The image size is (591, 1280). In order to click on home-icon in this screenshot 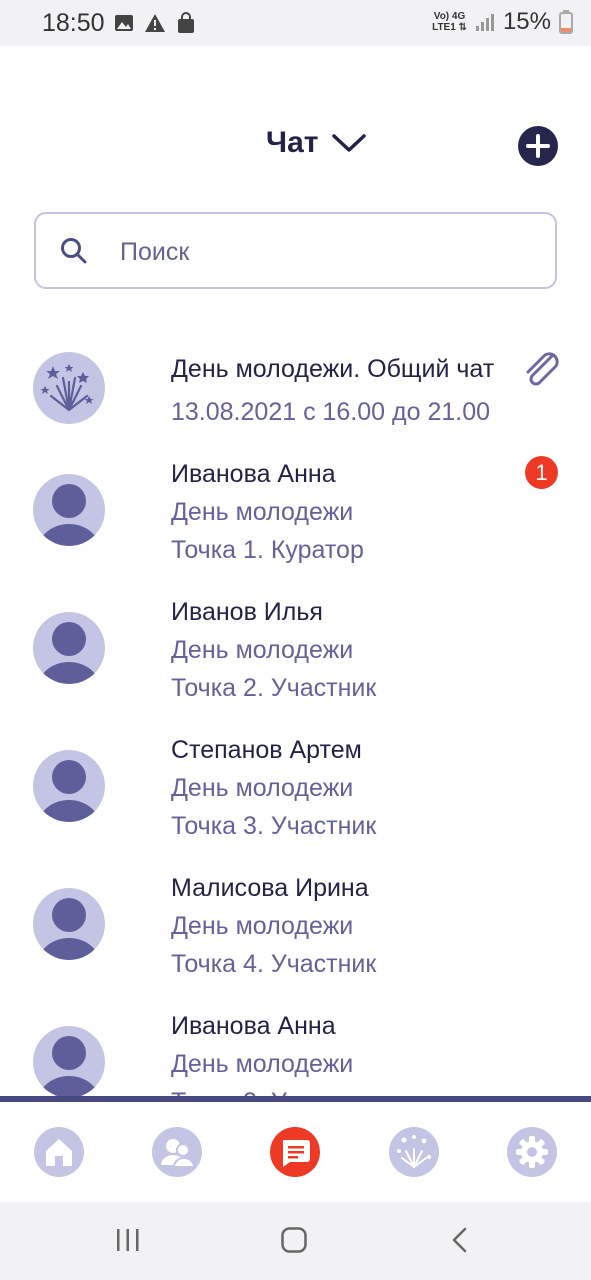, I will do `click(59, 1152)`.